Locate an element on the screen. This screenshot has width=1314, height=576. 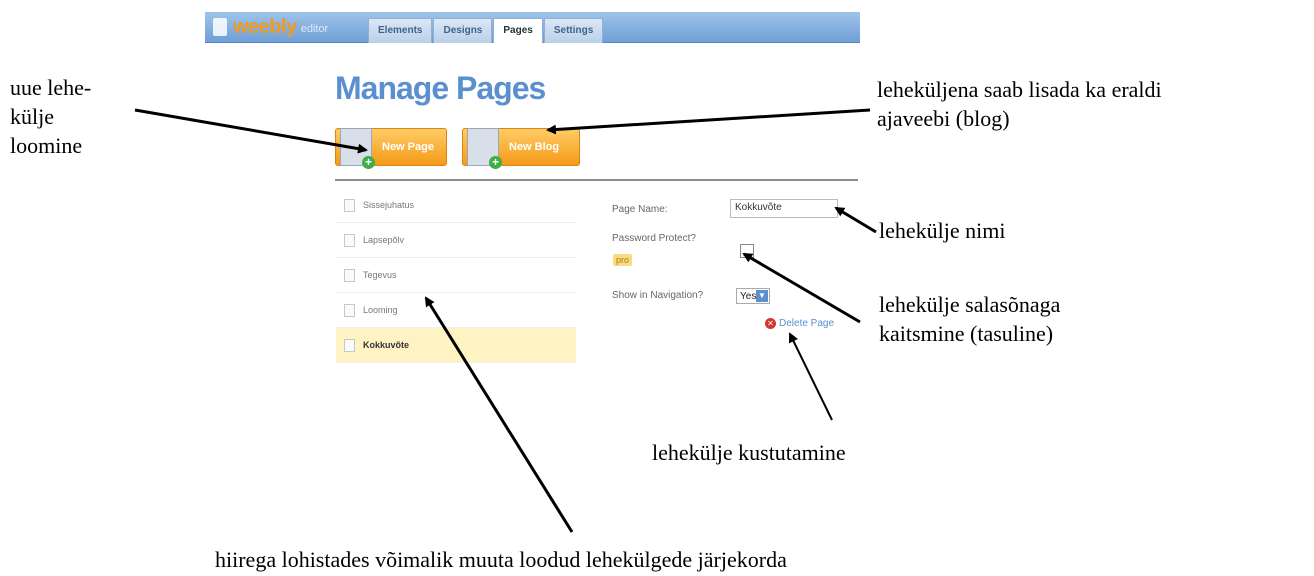
arrow-reorder is located at coordinates (499, 414).